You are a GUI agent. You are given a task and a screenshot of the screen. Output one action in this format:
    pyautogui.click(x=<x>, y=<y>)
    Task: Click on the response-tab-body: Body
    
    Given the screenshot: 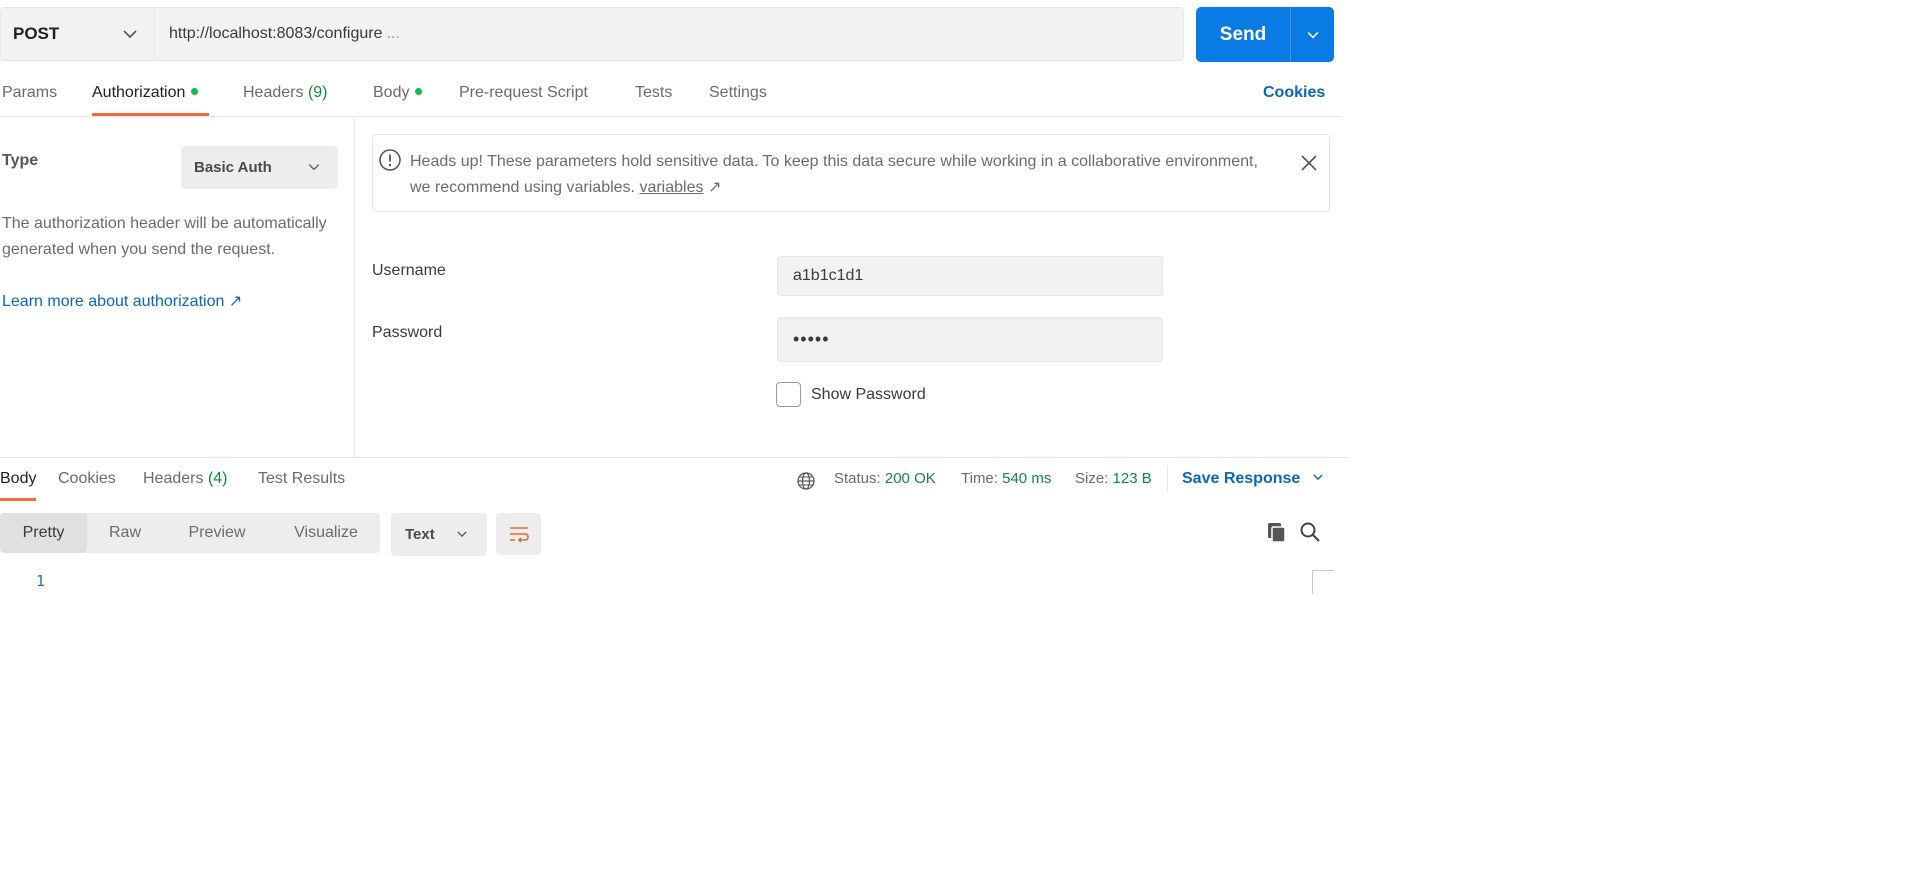 What is the action you would take?
    pyautogui.click(x=18, y=479)
    